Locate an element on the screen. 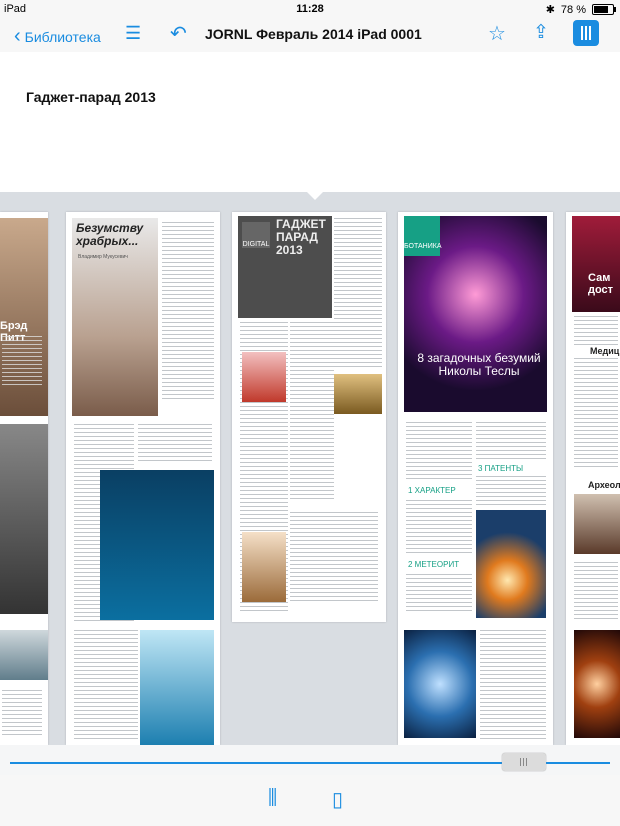 Image resolution: width=620 pixels, height=826 pixels. star-icon: ☆ is located at coordinates (497, 33).